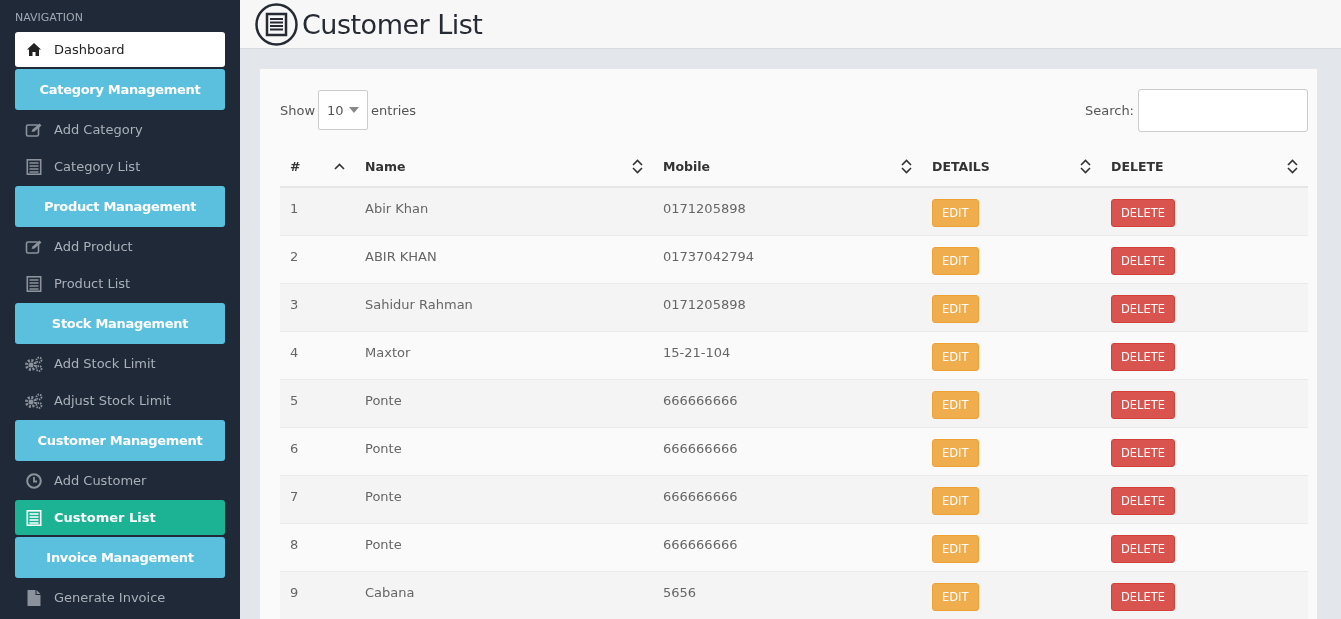  I want to click on mobile-cell: 5656, so click(680, 592).